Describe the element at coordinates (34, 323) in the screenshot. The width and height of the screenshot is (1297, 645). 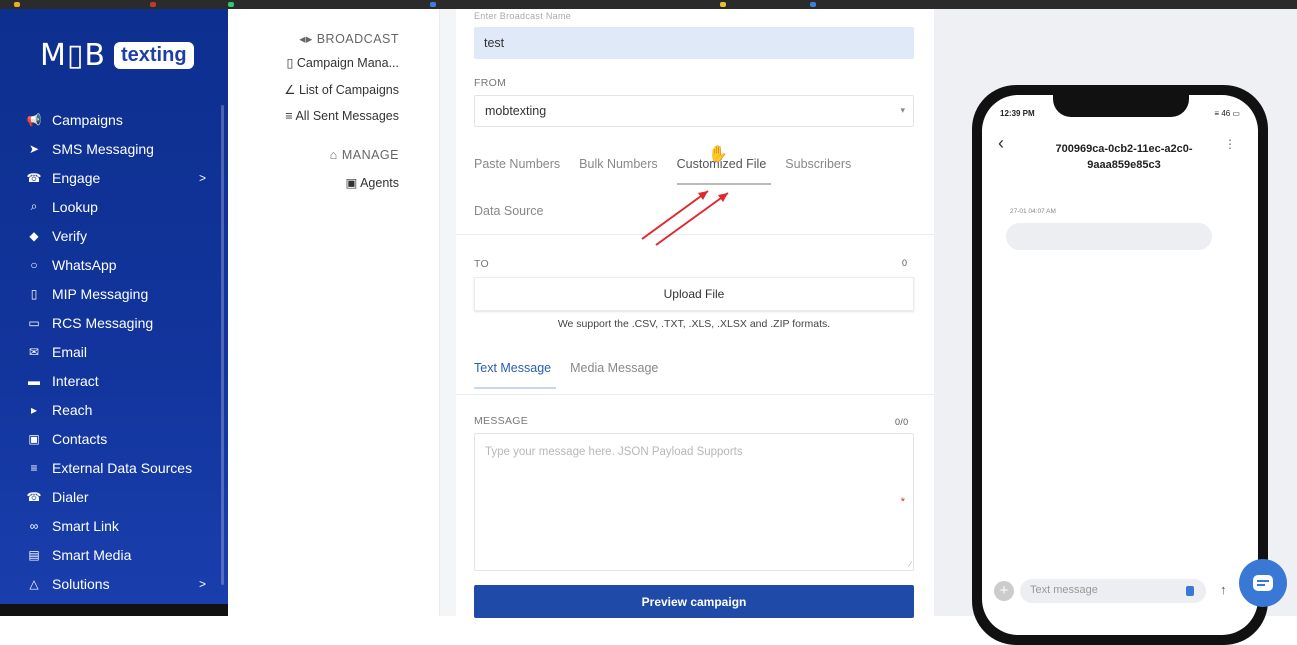
I see `chat-icon: ▭` at that location.